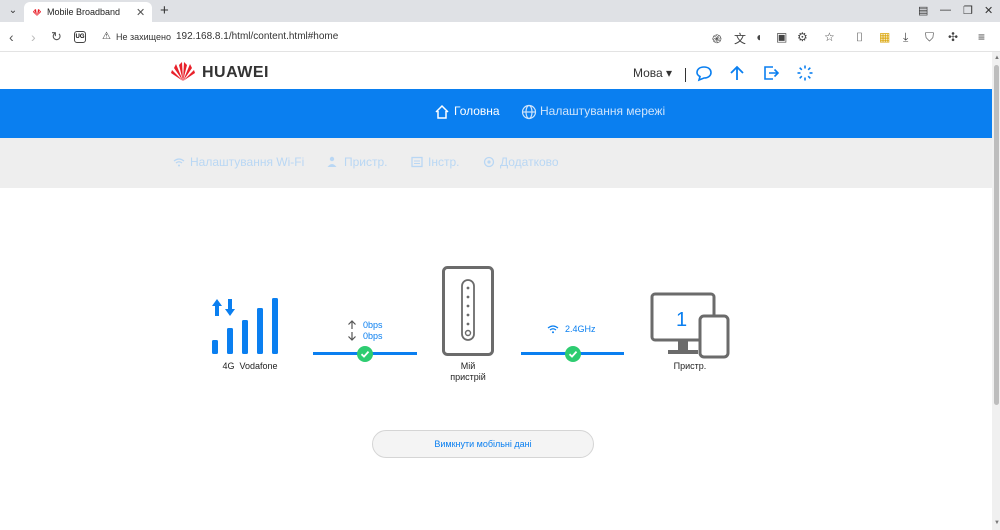  Describe the element at coordinates (80, 37) in the screenshot. I see `ug-badge-icon: UG` at that location.